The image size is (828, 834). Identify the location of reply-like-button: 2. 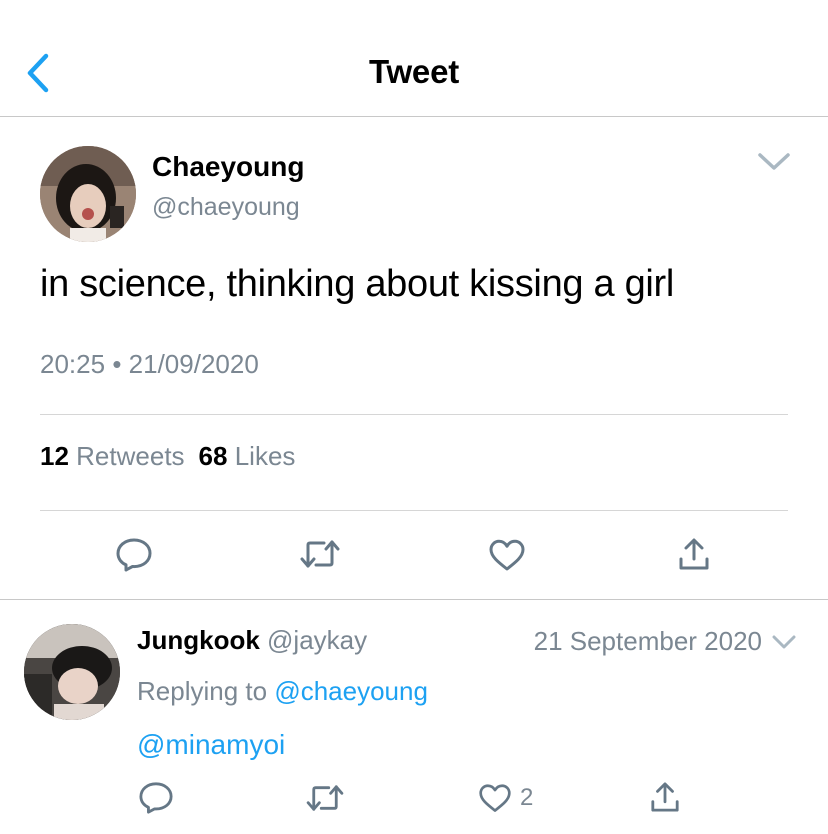
(505, 798).